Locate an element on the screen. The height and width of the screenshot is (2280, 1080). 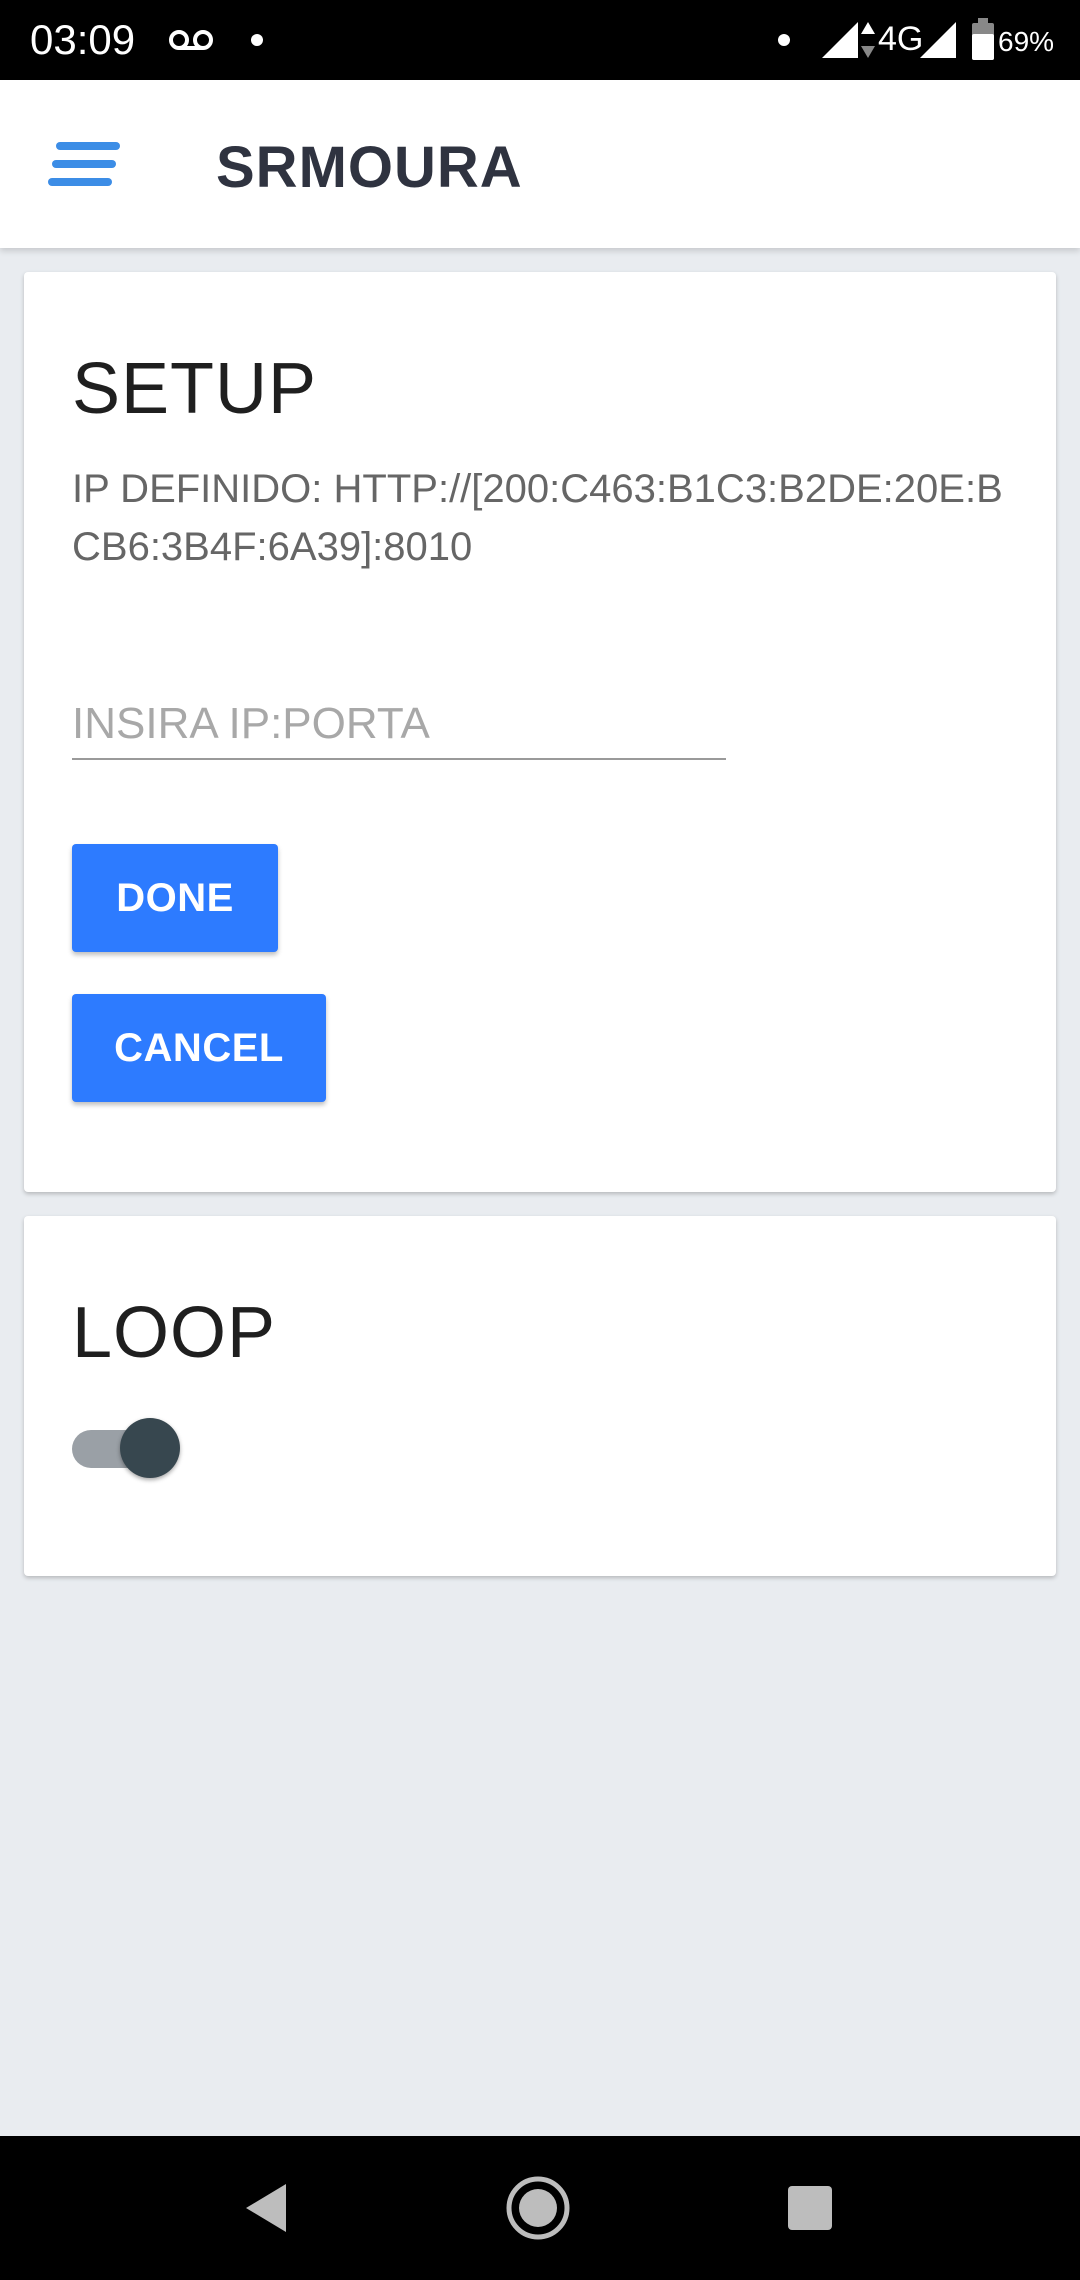
navigation-bar is located at coordinates (540, 2208).